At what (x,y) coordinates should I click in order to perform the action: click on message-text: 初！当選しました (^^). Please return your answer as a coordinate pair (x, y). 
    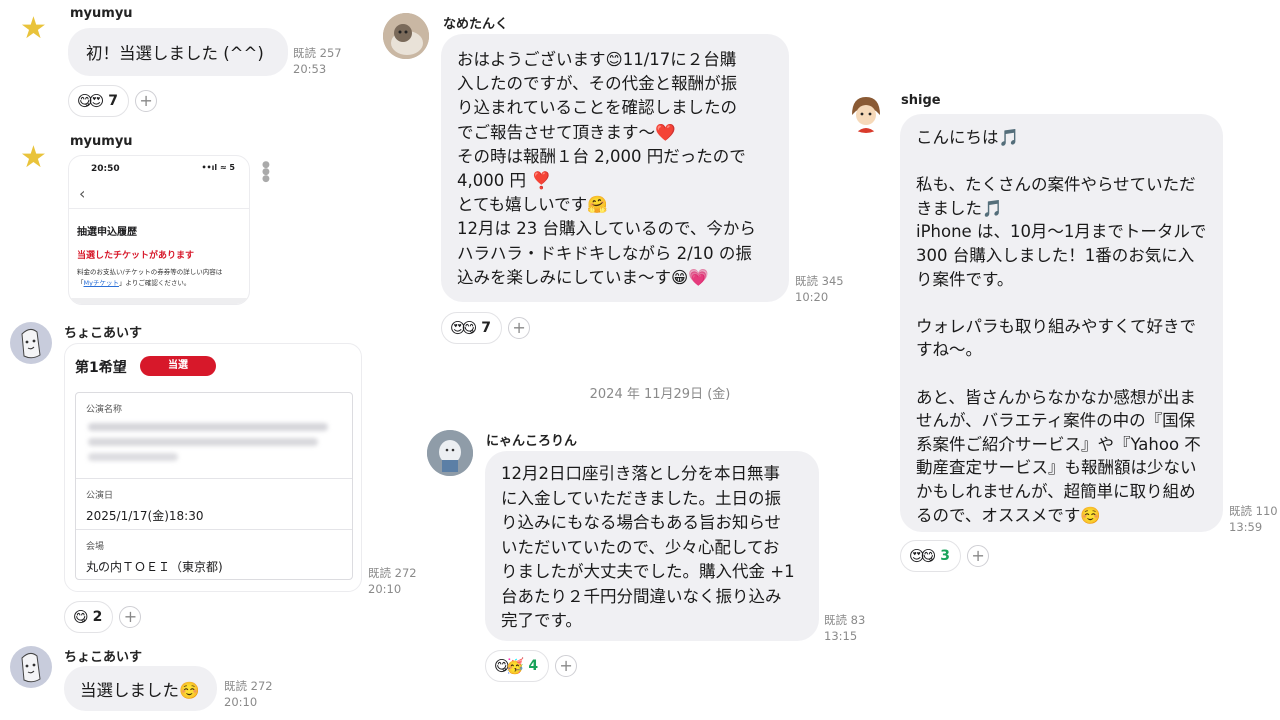
    Looking at the image, I should click on (175, 53).